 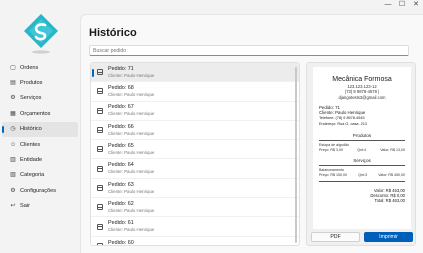 I want to click on orders-icon: ▢, so click(x=13, y=67).